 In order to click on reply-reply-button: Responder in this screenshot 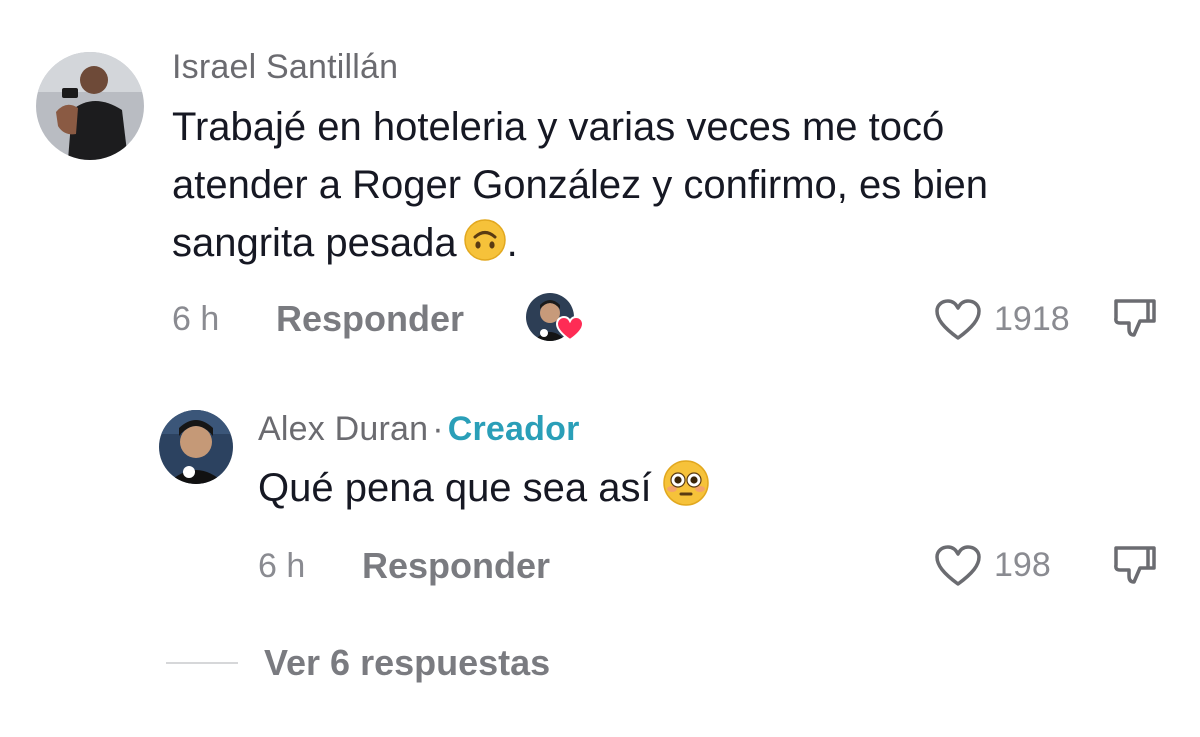, I will do `click(456, 566)`.